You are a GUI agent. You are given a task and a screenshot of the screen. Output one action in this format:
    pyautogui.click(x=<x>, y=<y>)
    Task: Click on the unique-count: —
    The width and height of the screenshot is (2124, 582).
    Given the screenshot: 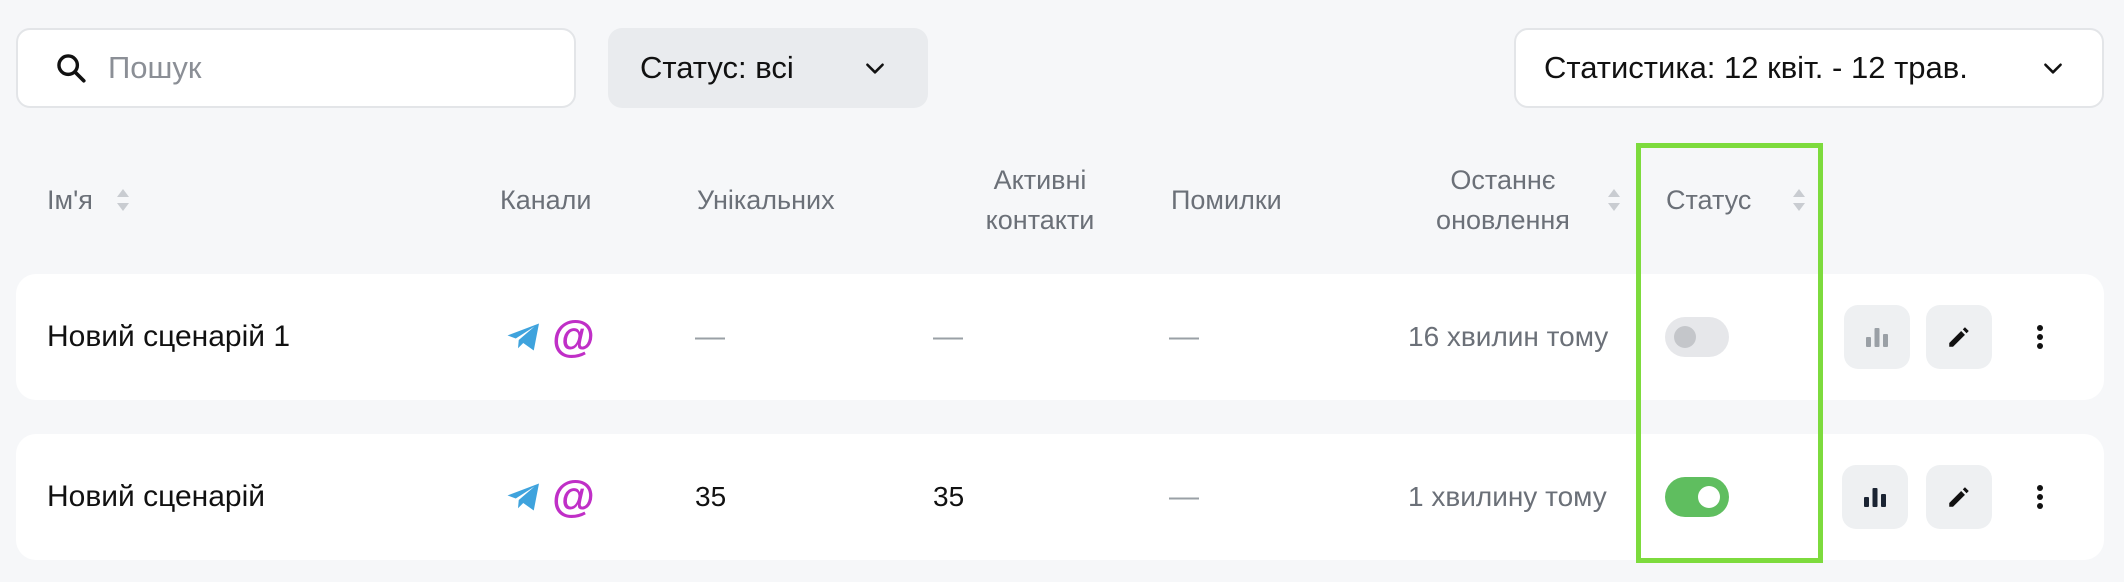 What is the action you would take?
    pyautogui.click(x=710, y=336)
    